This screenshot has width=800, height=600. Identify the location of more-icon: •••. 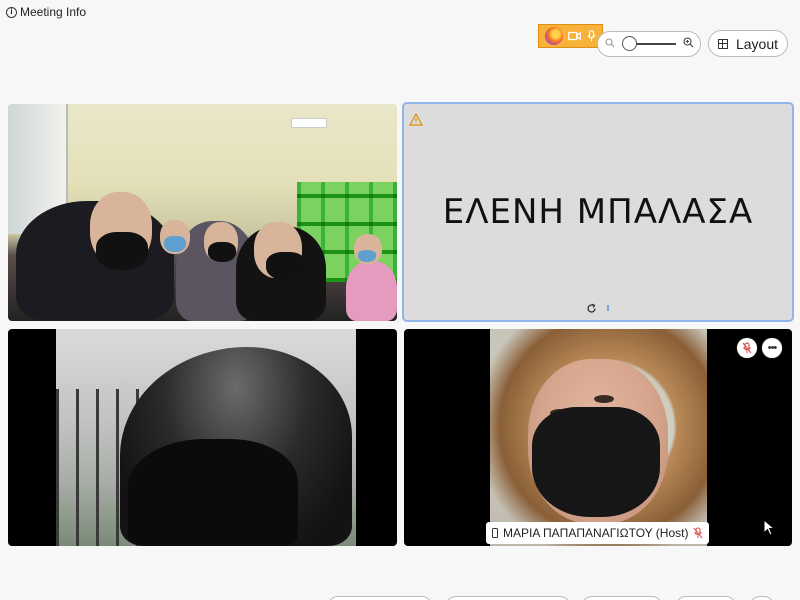
(772, 348).